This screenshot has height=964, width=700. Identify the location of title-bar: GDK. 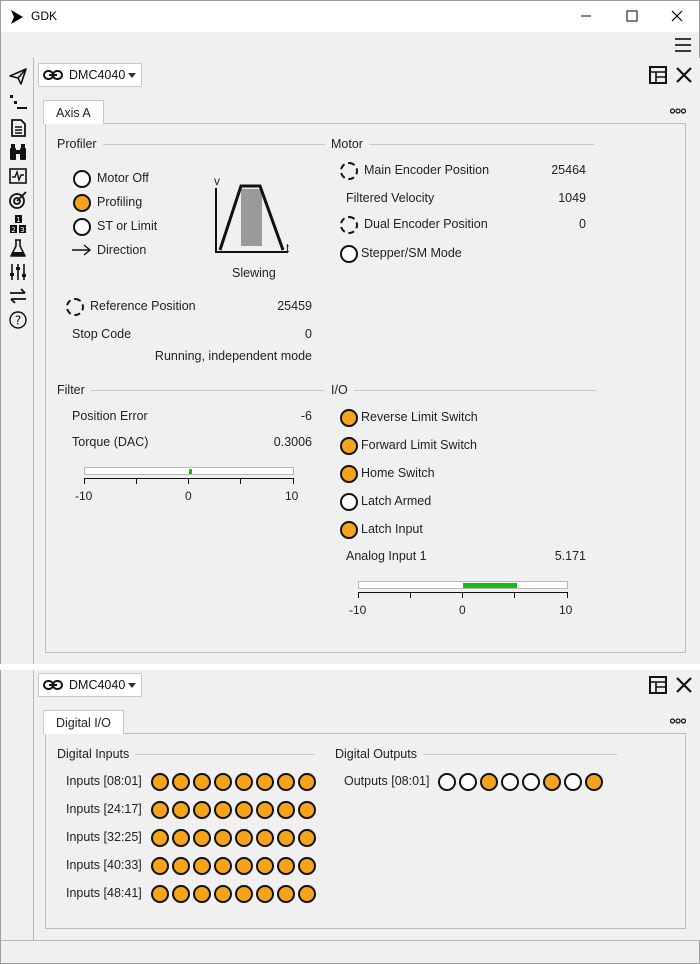
(350, 16).